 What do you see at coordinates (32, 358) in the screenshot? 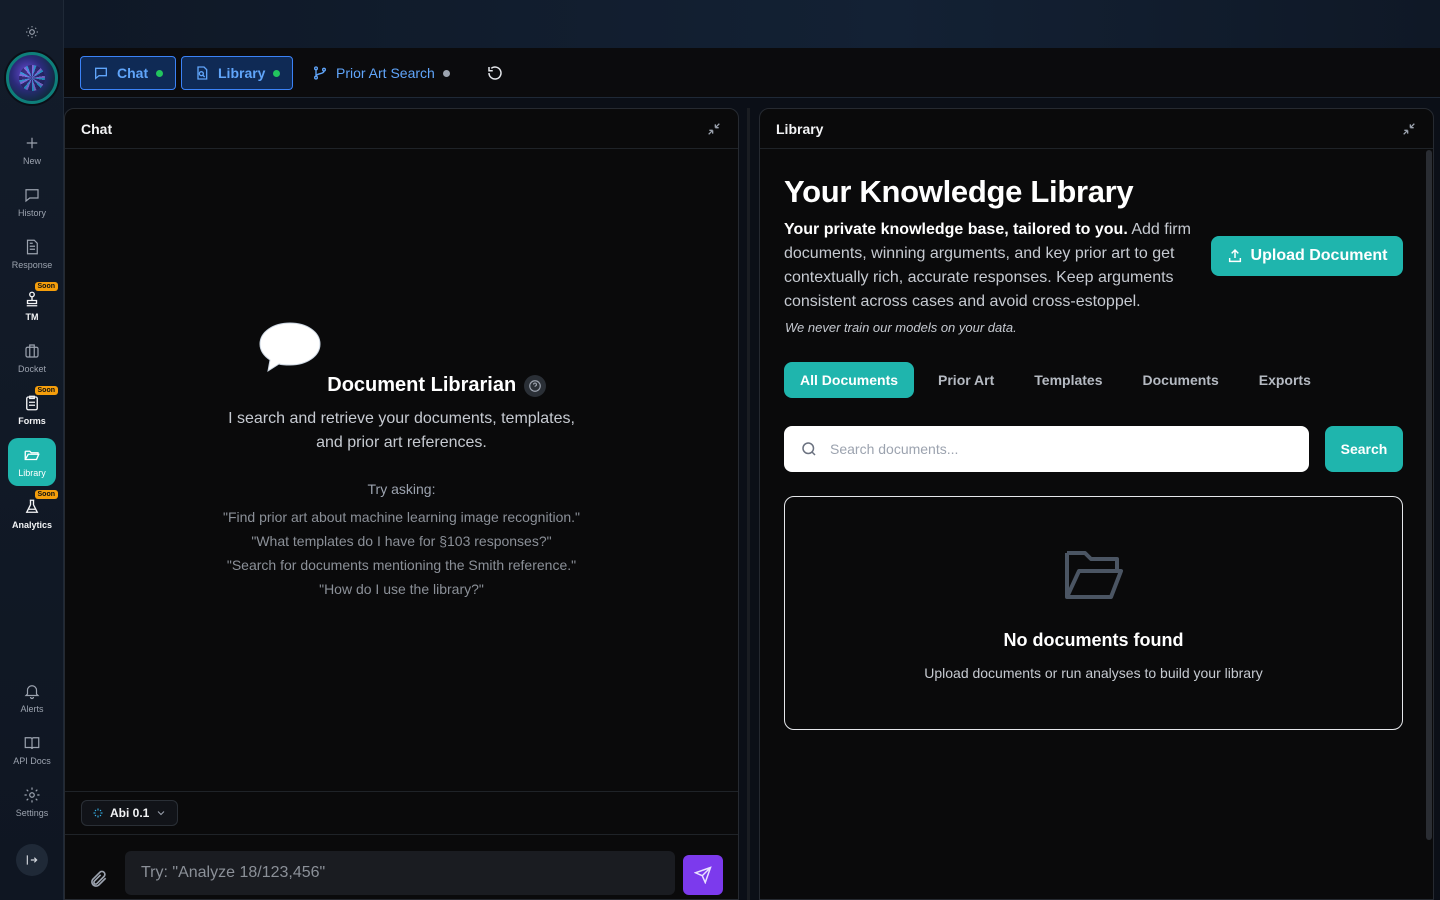
I see `sidebar-item-docket: Docket` at bounding box center [32, 358].